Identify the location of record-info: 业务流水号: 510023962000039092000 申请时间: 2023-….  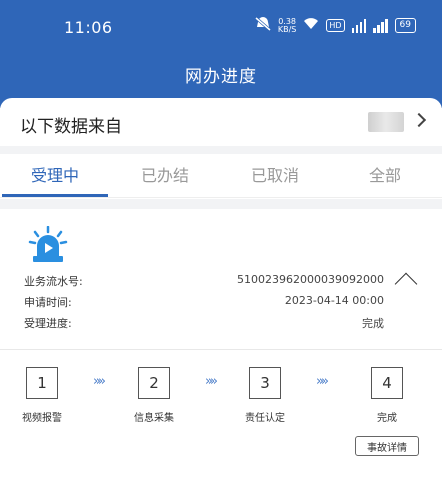
(224, 304).